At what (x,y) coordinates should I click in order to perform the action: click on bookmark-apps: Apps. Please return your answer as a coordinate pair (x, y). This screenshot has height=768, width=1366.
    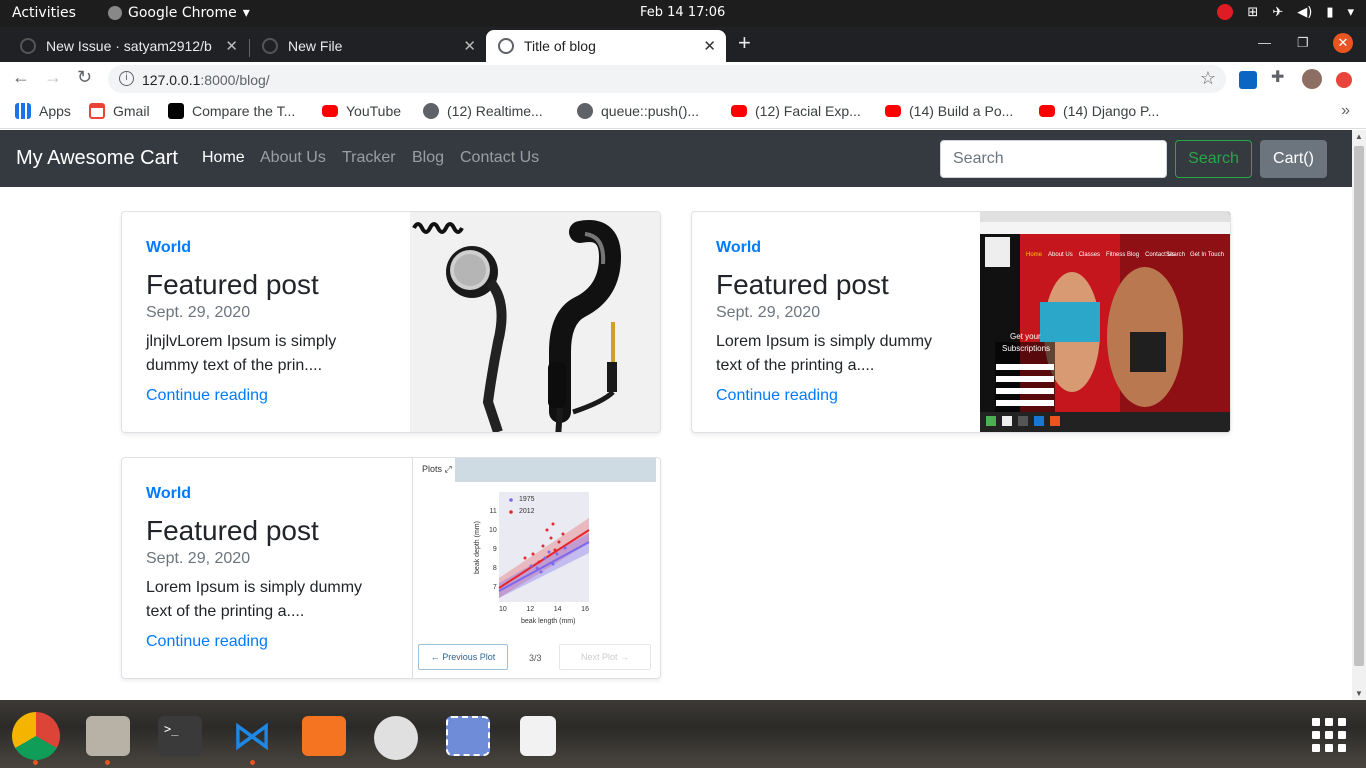
    Looking at the image, I should click on (43, 111).